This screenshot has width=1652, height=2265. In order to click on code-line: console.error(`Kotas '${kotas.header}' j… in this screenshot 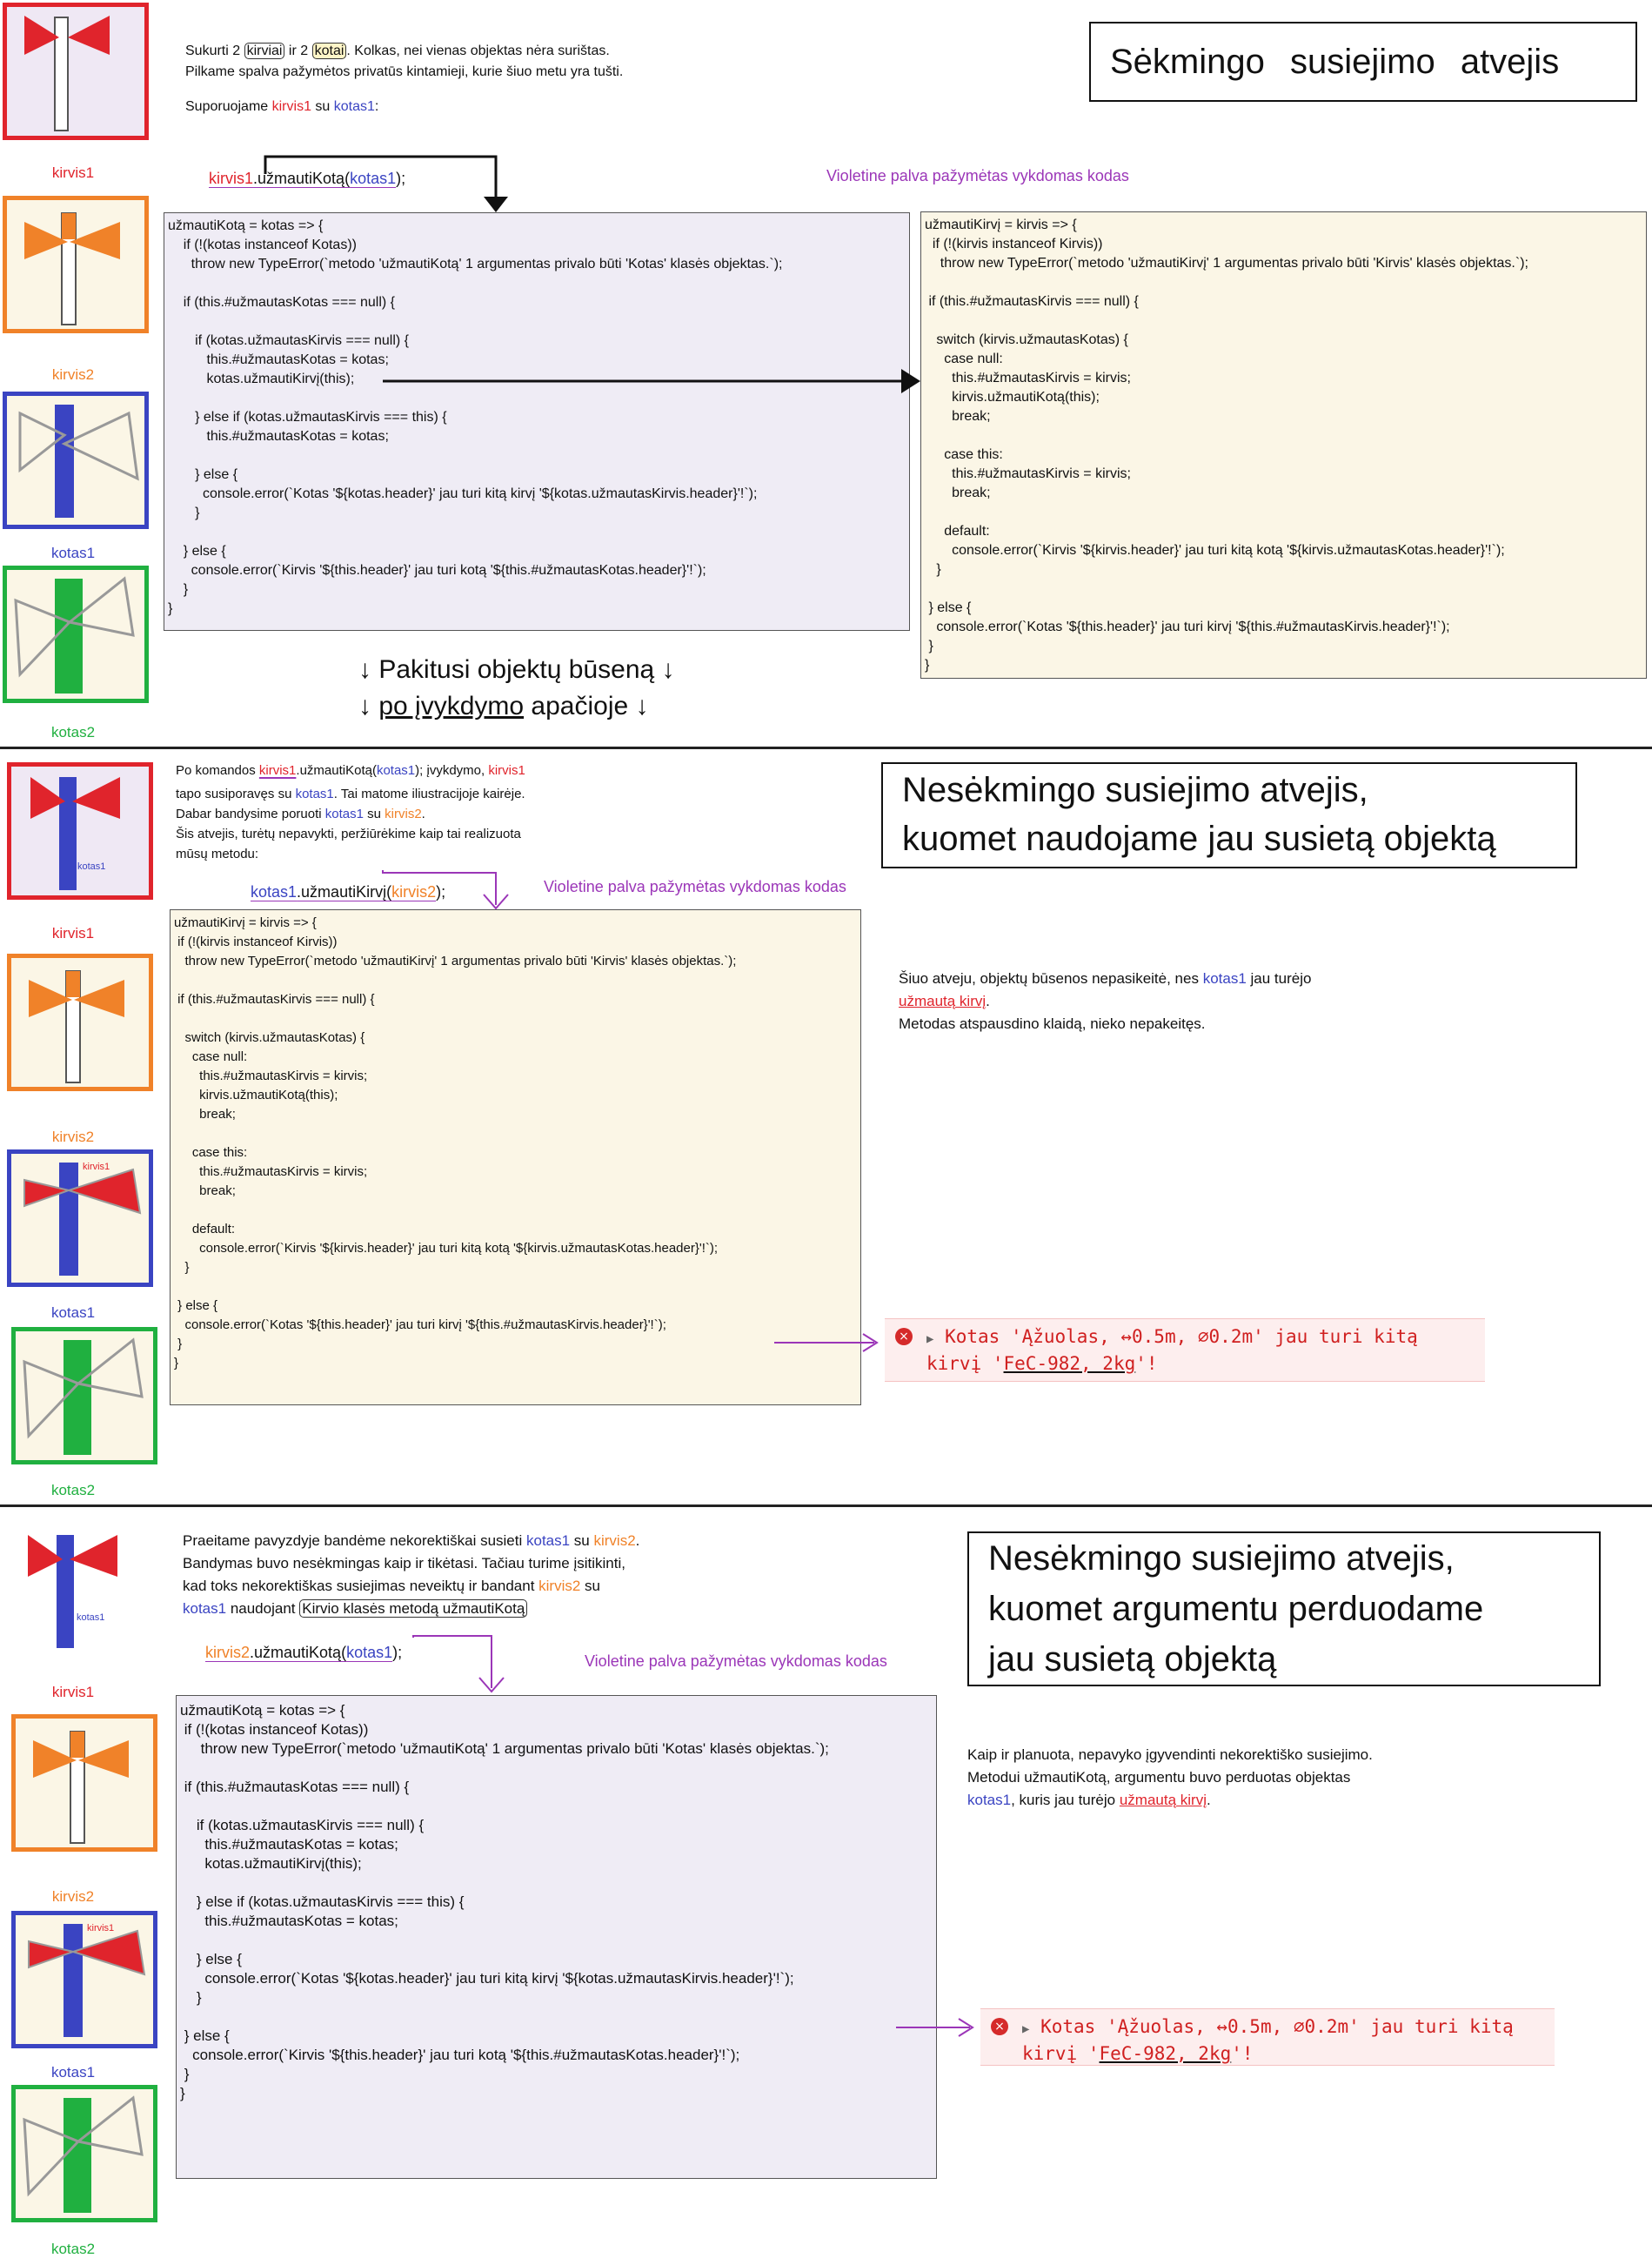, I will do `click(487, 1978)`.